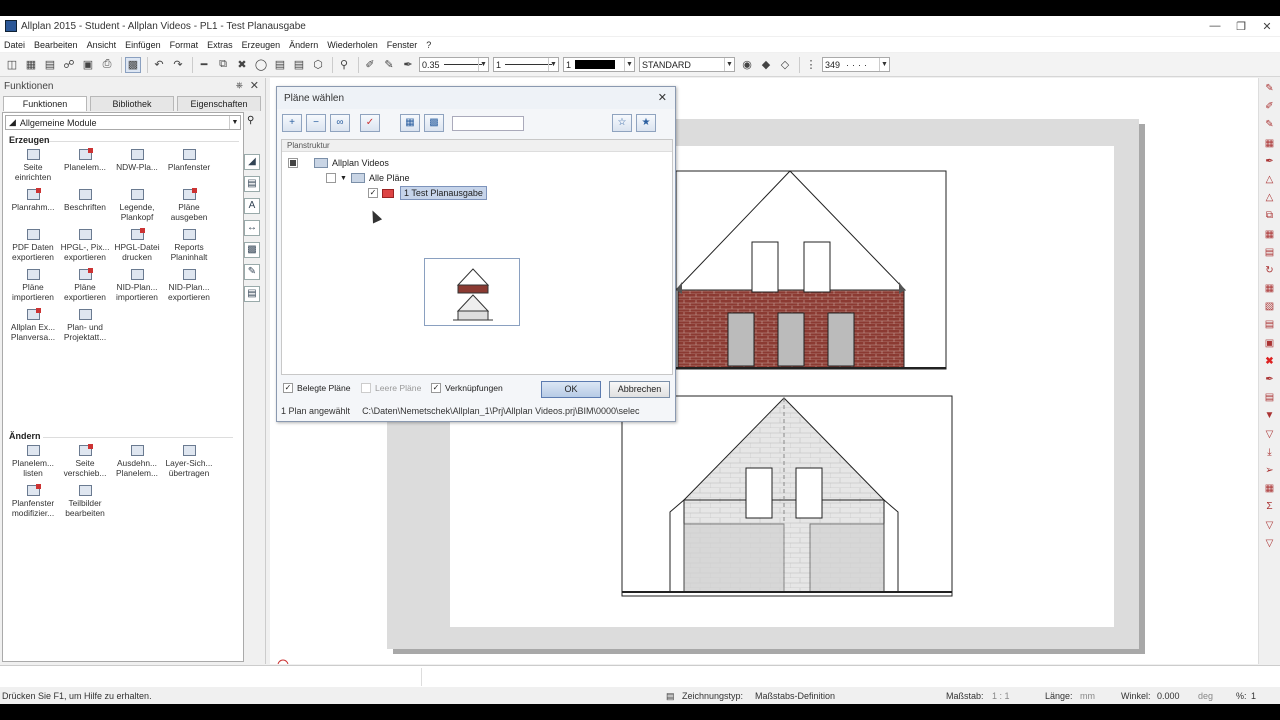  What do you see at coordinates (252, 272) in the screenshot?
I see `edit-icon: ✎` at bounding box center [252, 272].